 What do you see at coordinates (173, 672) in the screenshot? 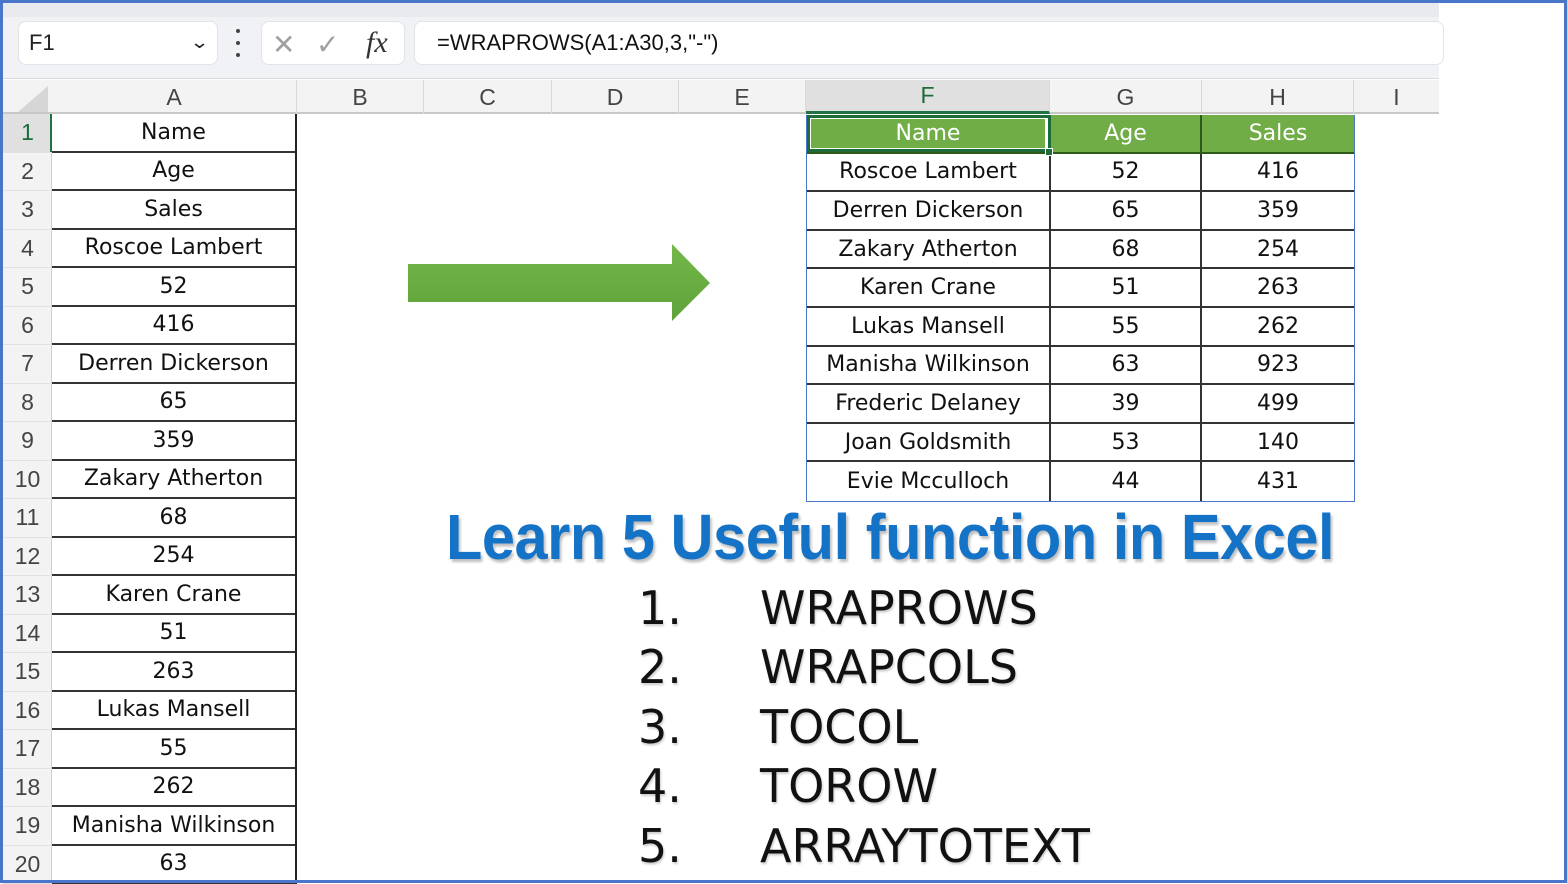
I see `cell-a15: 263` at bounding box center [173, 672].